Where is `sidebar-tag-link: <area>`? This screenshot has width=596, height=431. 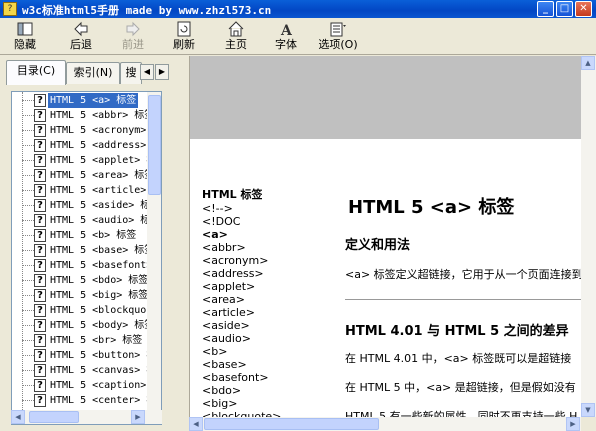 sidebar-tag-link: <area> is located at coordinates (223, 299).